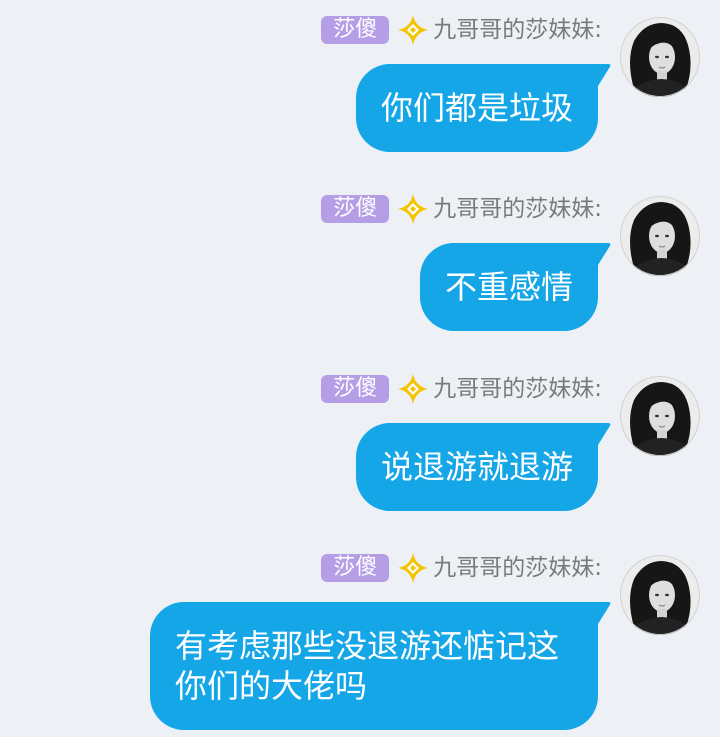  I want to click on message-text: 说退游就退游, so click(476, 467).